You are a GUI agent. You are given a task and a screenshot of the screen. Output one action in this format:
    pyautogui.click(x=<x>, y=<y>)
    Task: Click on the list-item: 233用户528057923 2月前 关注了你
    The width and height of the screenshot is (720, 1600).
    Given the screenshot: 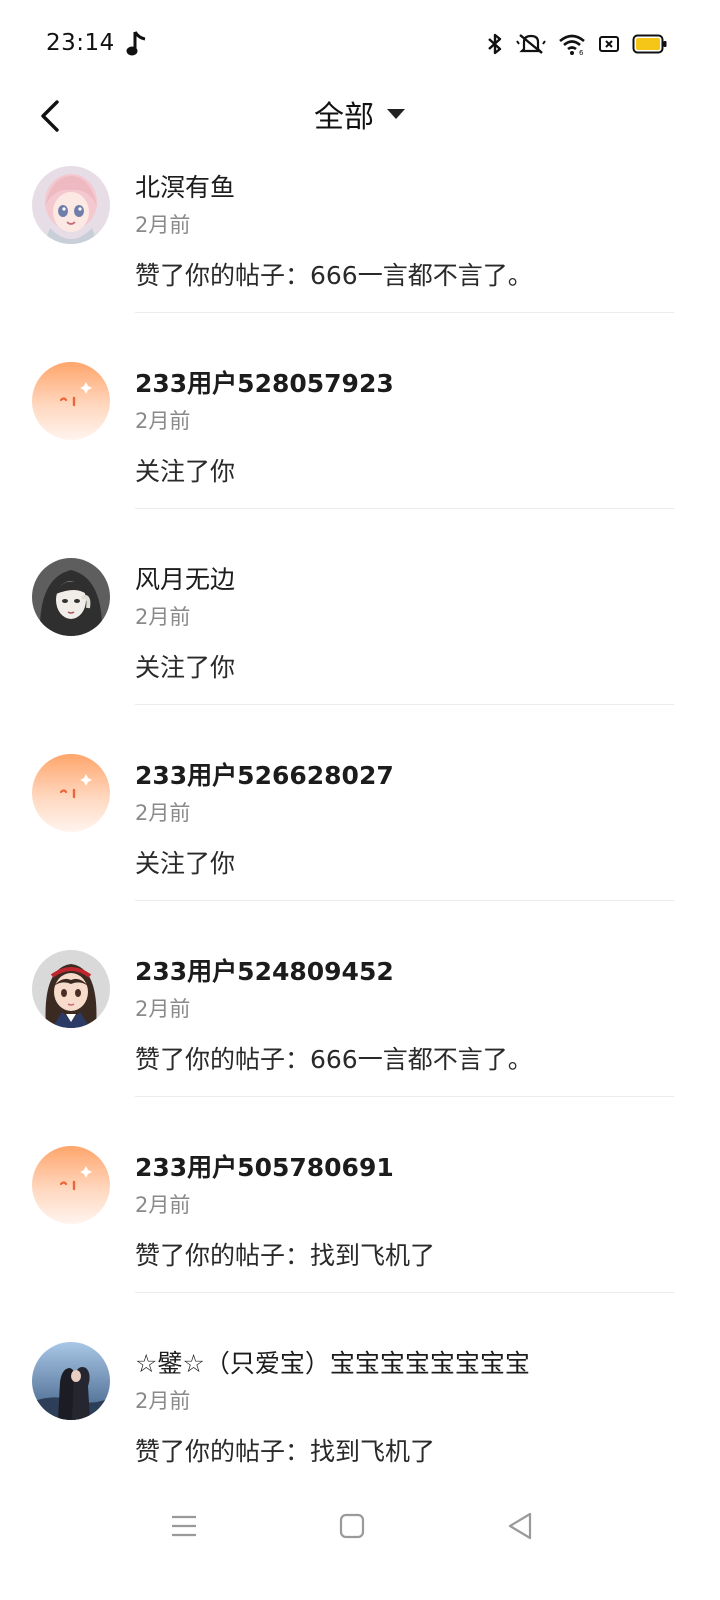 What is the action you would take?
    pyautogui.click(x=360, y=456)
    